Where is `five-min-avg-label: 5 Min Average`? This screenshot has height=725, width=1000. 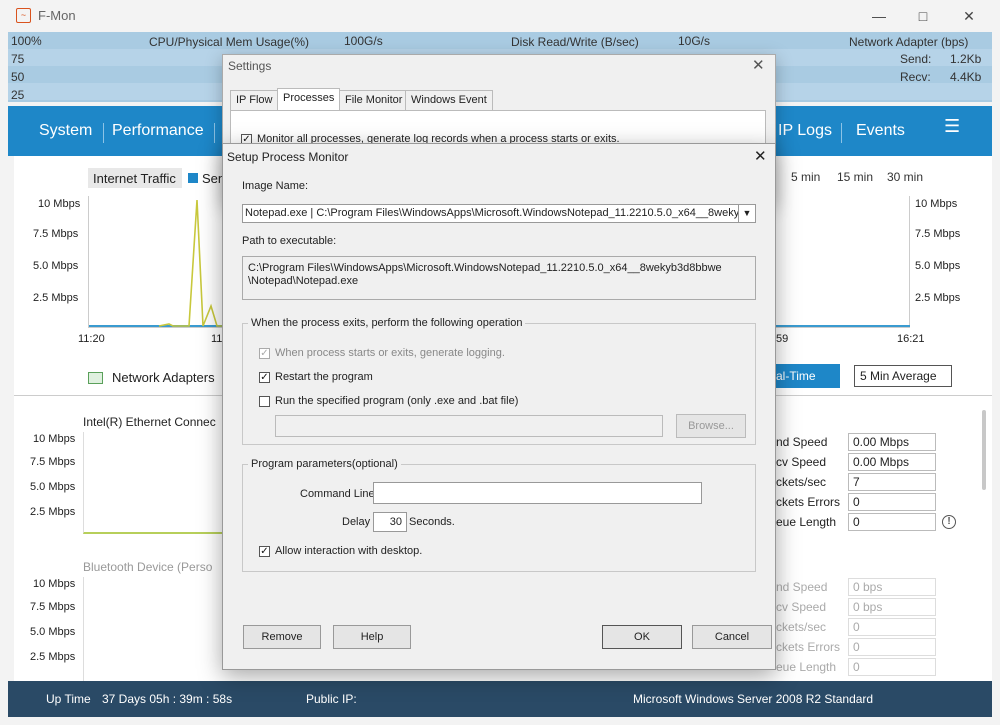 five-min-avg-label: 5 Min Average is located at coordinates (898, 376).